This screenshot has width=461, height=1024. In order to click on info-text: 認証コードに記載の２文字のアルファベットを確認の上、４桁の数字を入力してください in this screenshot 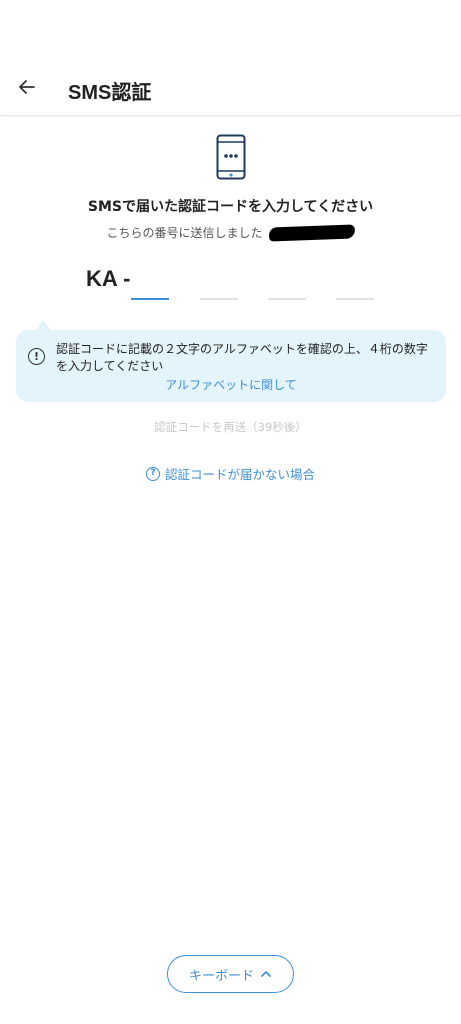, I will do `click(242, 357)`.